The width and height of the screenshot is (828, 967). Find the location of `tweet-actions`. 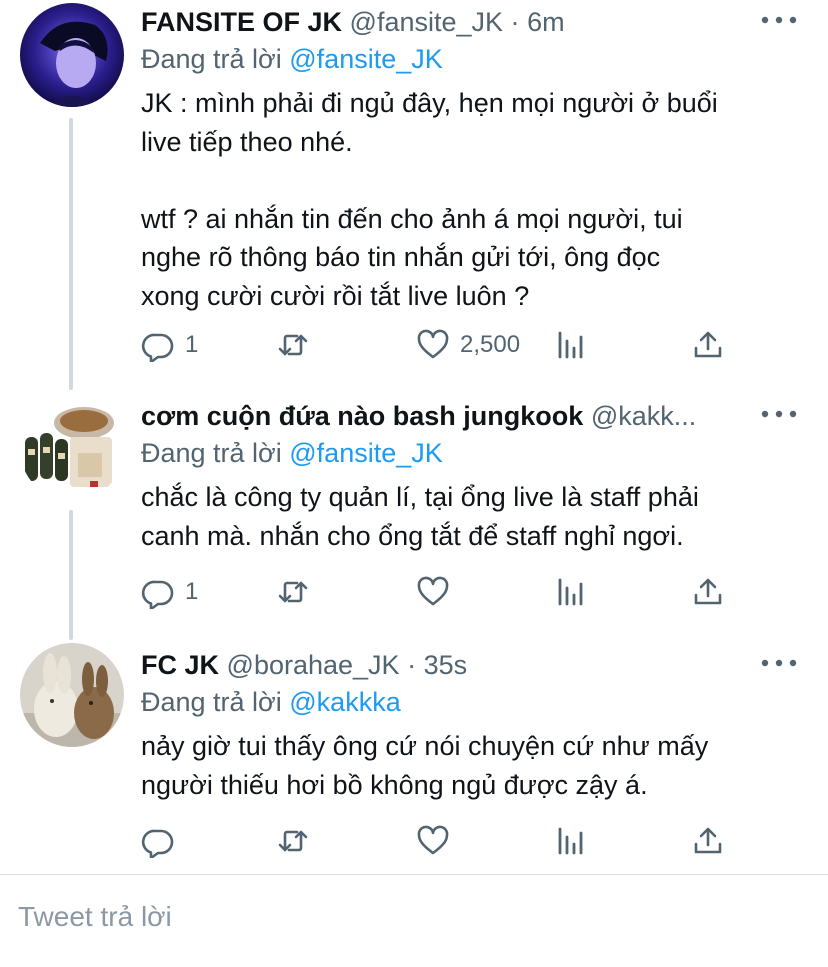

tweet-actions is located at coordinates (441, 841).